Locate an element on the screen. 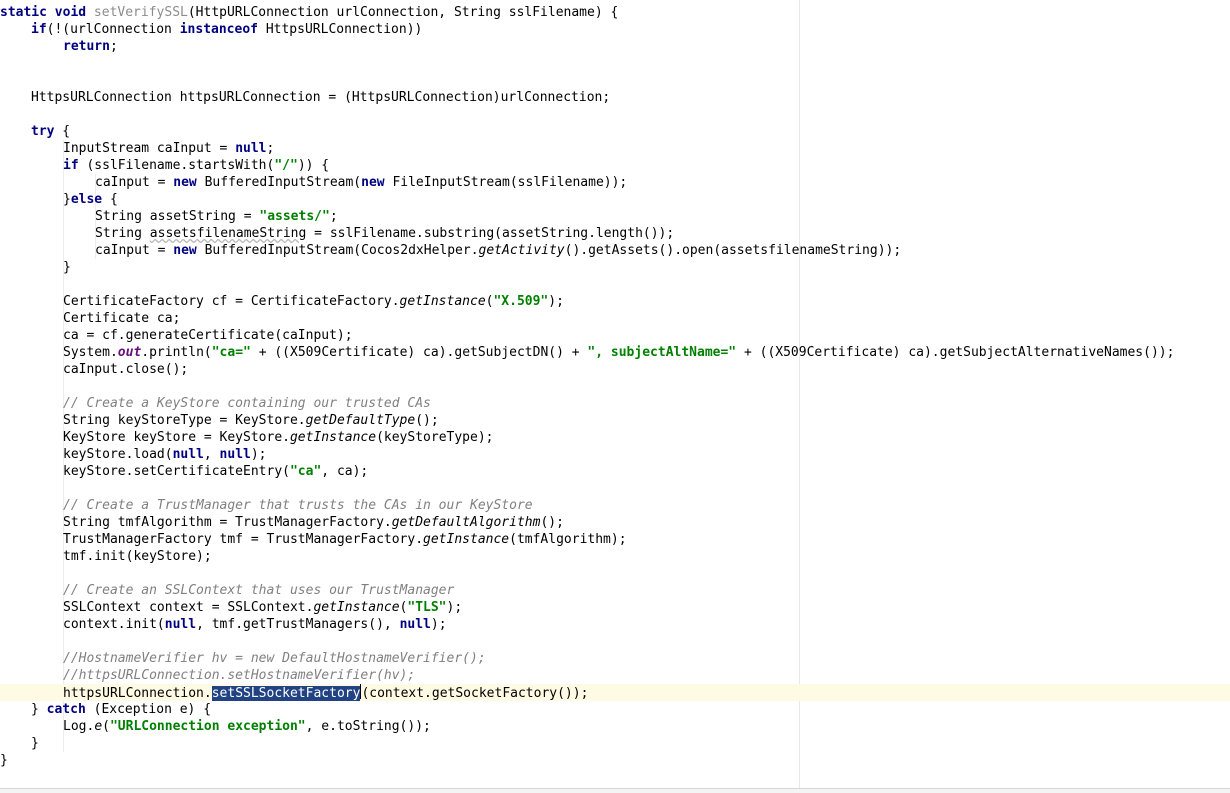  code-line: return; is located at coordinates (615, 46).